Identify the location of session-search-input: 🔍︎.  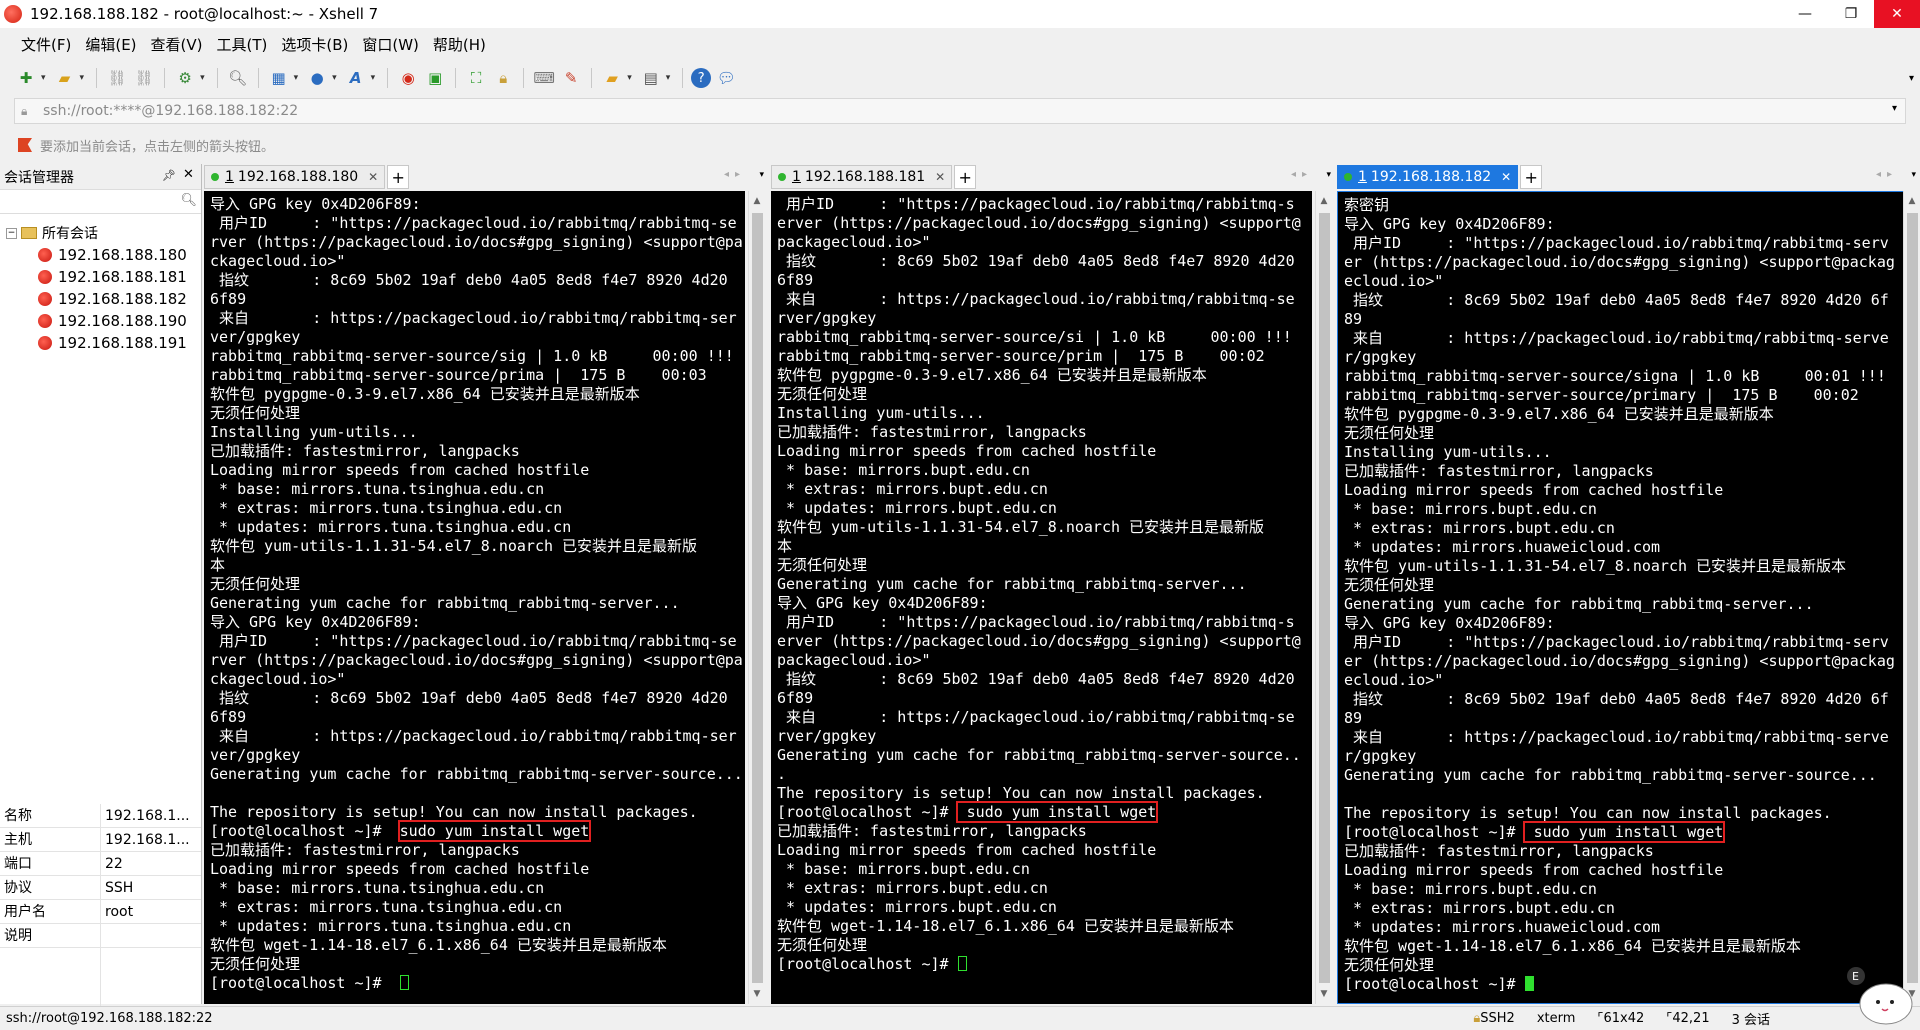
(100, 202).